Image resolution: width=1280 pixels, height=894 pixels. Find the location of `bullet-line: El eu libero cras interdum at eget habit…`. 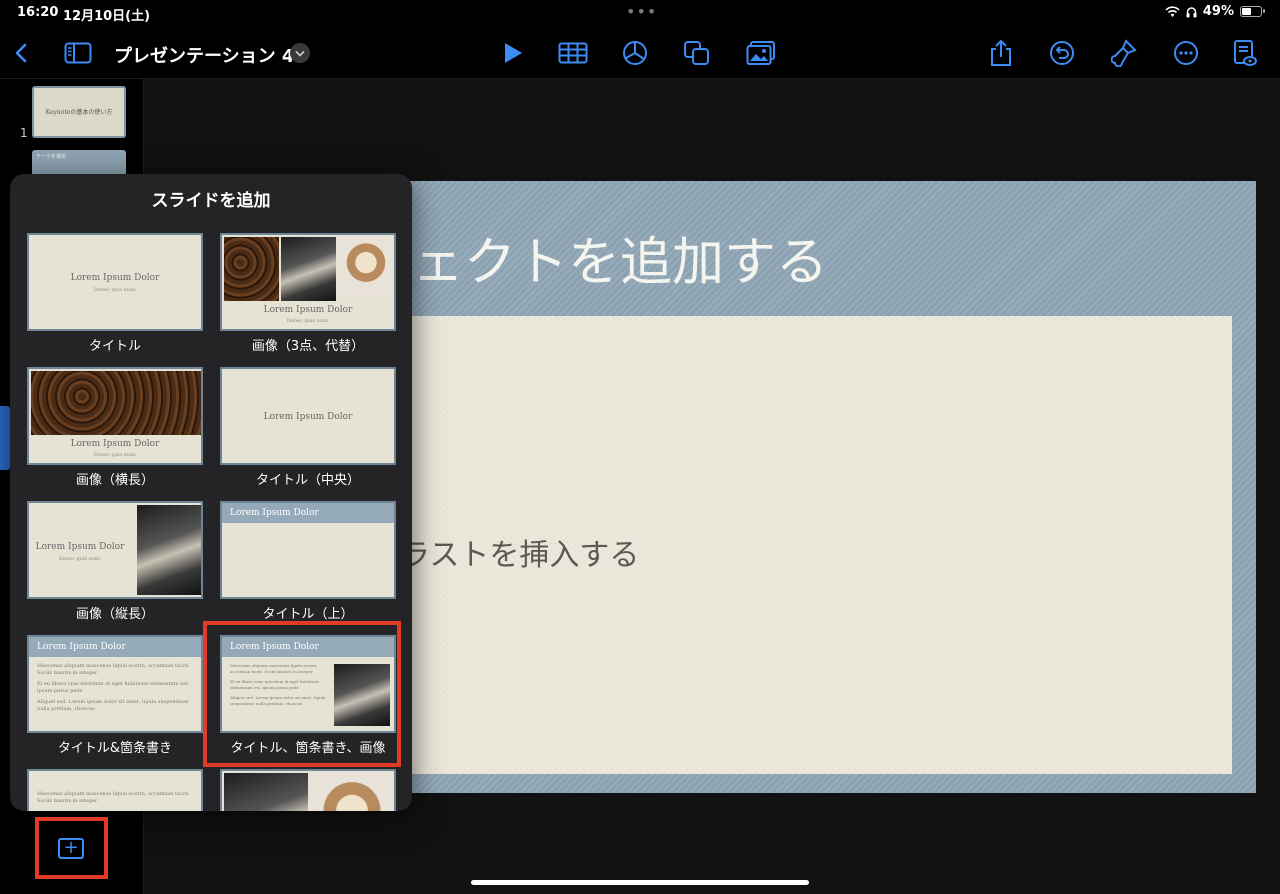

bullet-line: El eu libero cras interdum at eget habit… is located at coordinates (113, 684).